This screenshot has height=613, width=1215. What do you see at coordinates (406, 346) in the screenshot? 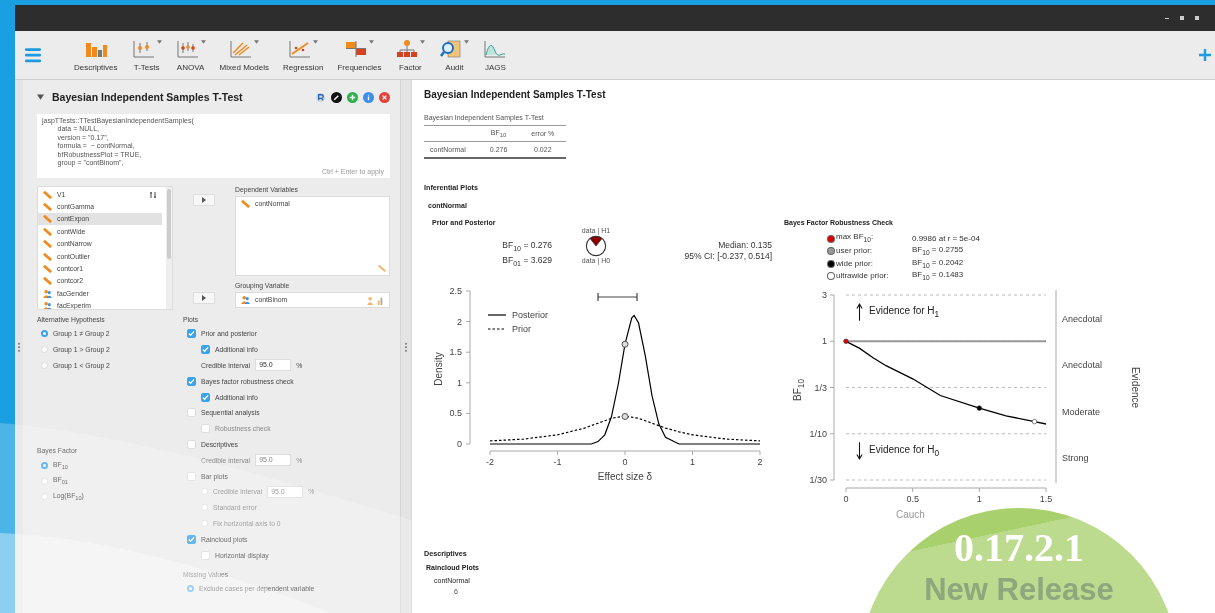
I see `panel-splitter` at bounding box center [406, 346].